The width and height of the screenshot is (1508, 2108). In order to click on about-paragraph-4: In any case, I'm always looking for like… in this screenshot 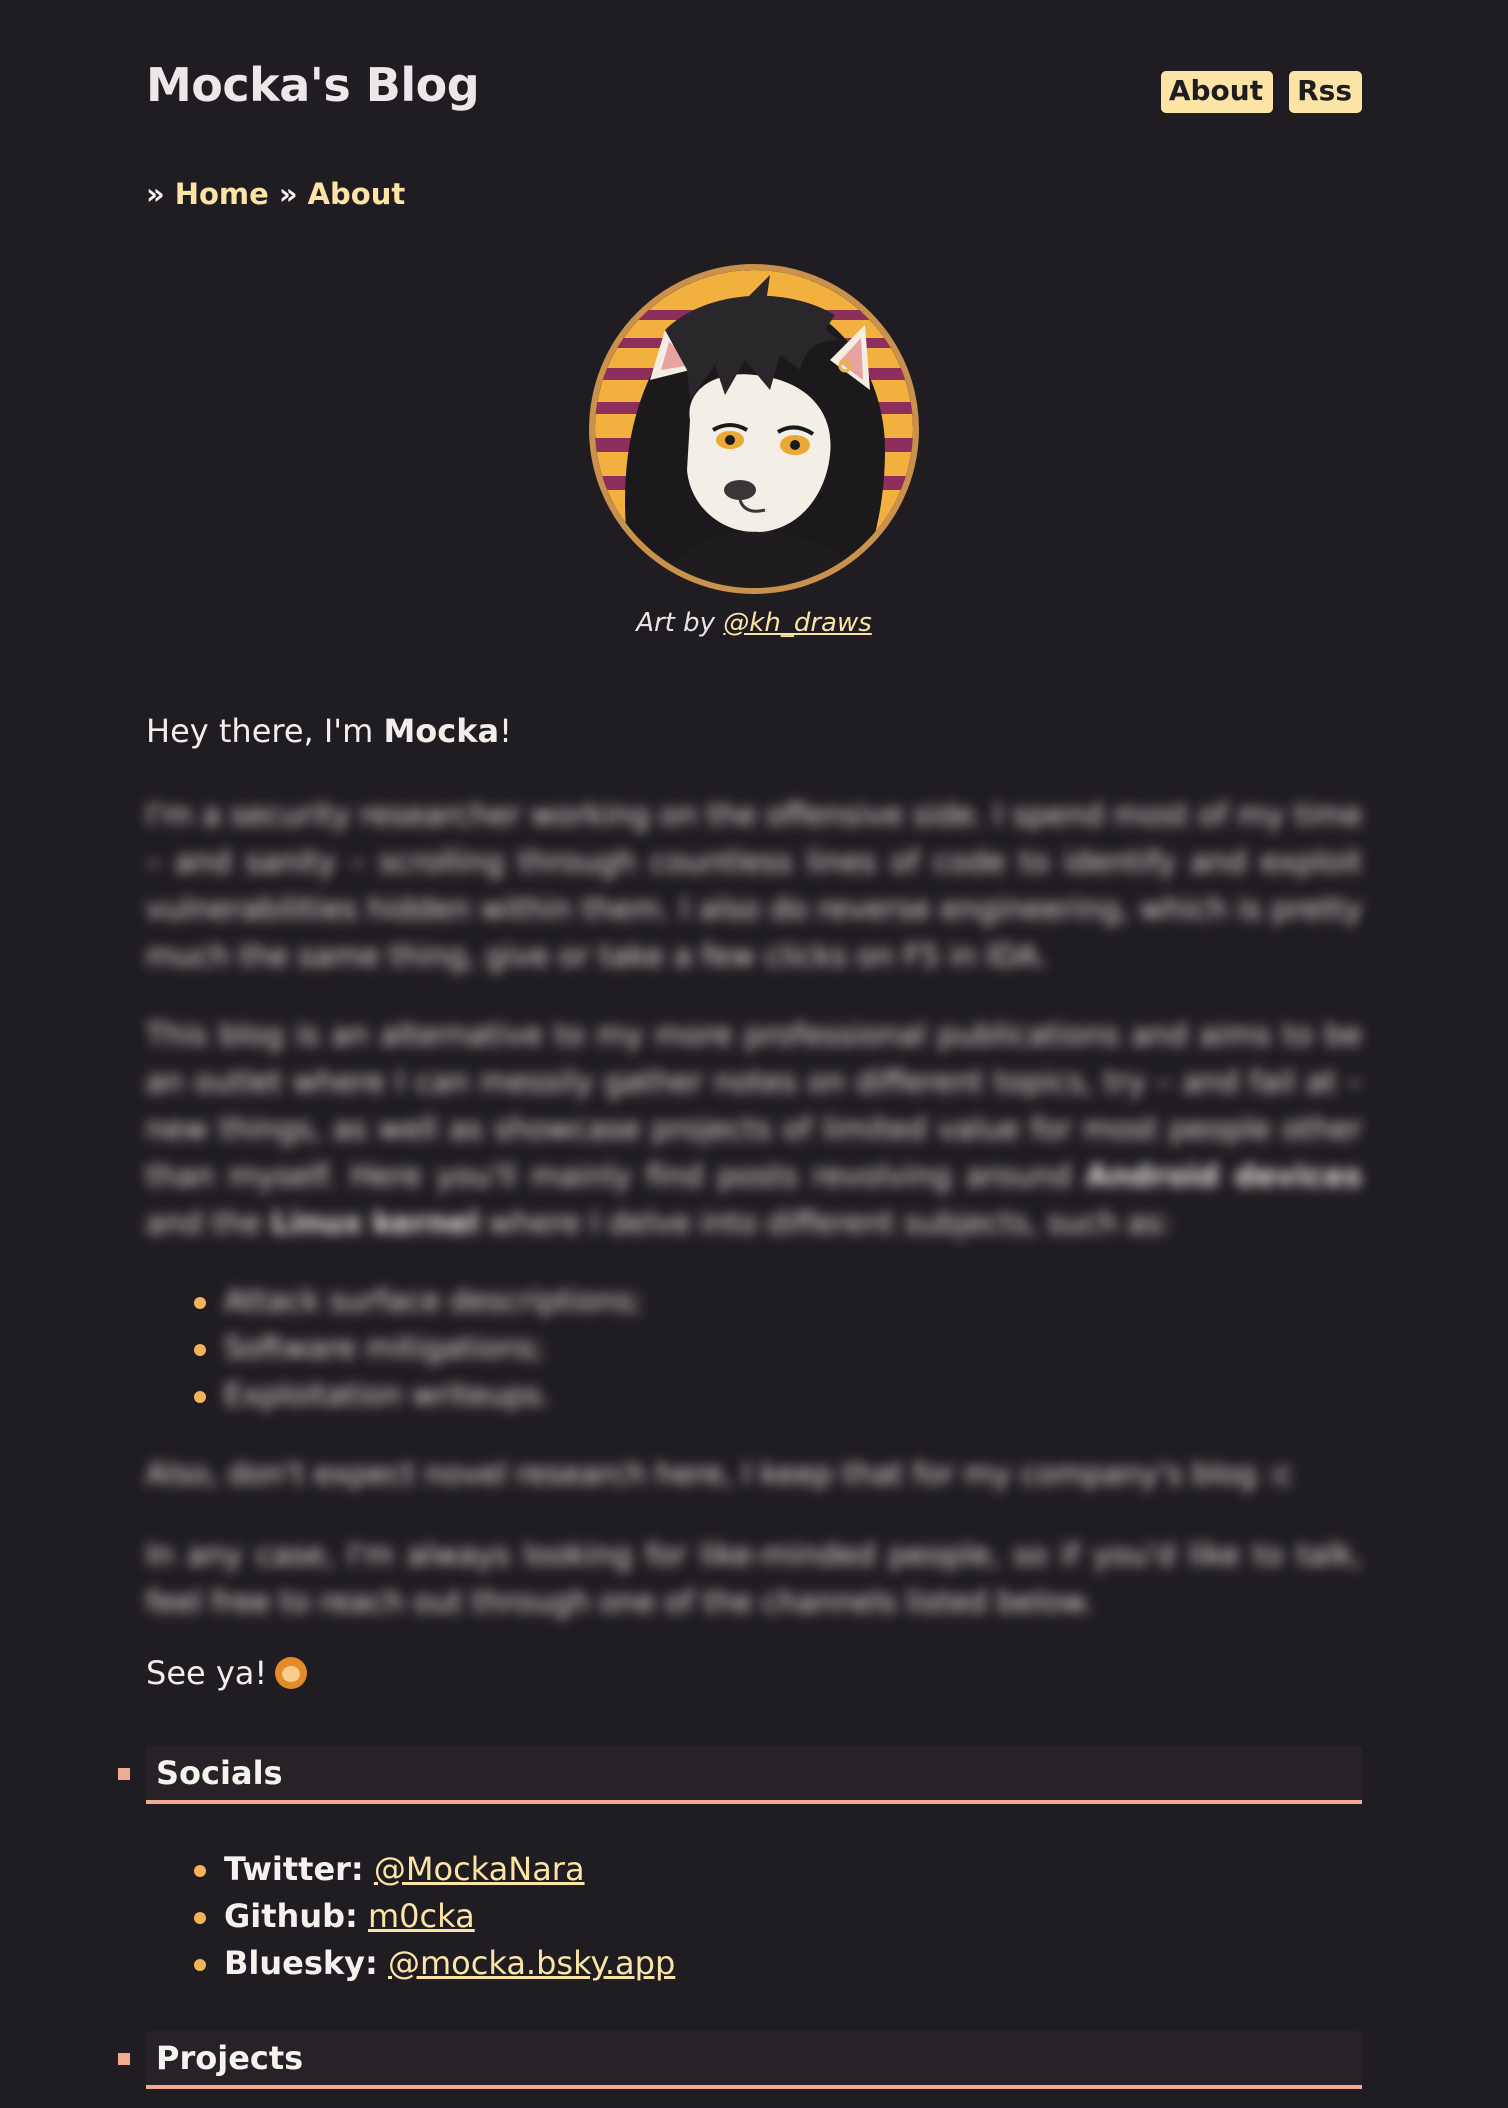, I will do `click(754, 1579)`.